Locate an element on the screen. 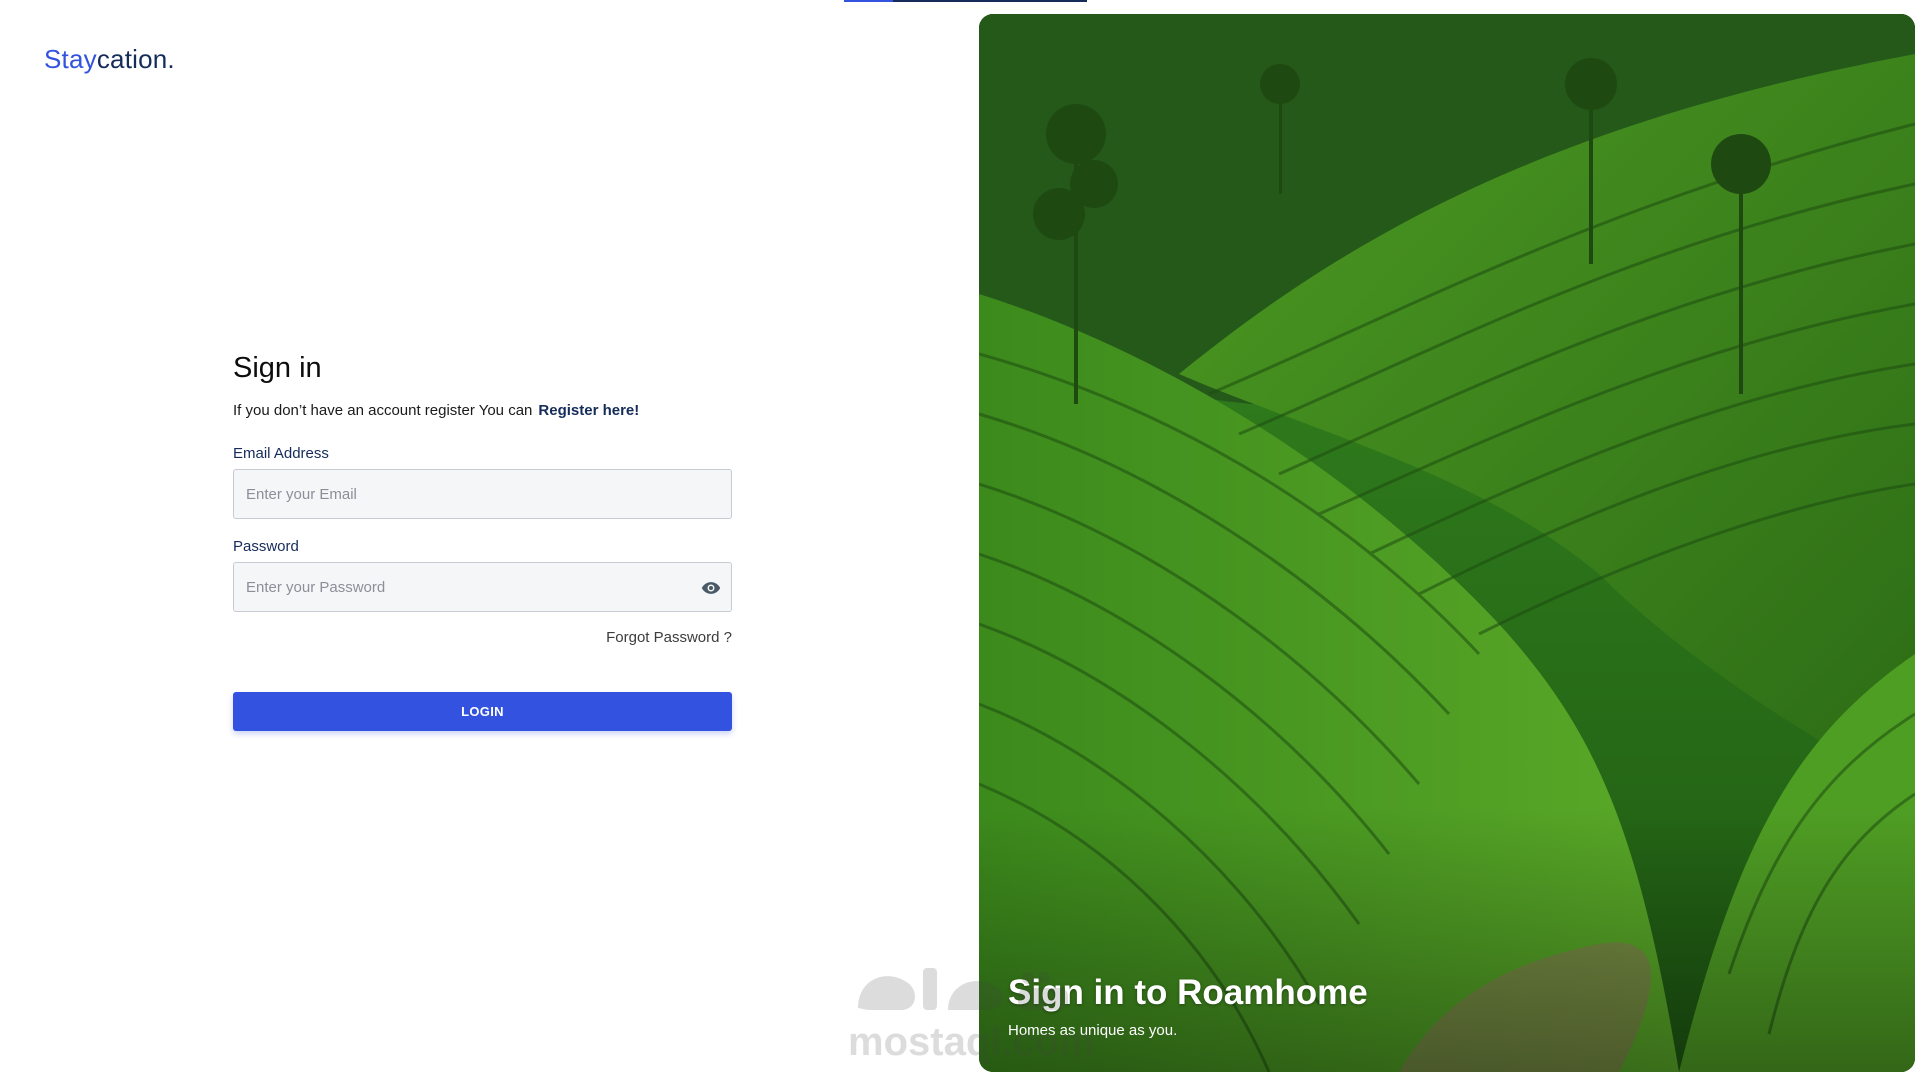 This screenshot has width=1920, height=1080. hero-title: Sign in to Roamhome is located at coordinates (1188, 992).